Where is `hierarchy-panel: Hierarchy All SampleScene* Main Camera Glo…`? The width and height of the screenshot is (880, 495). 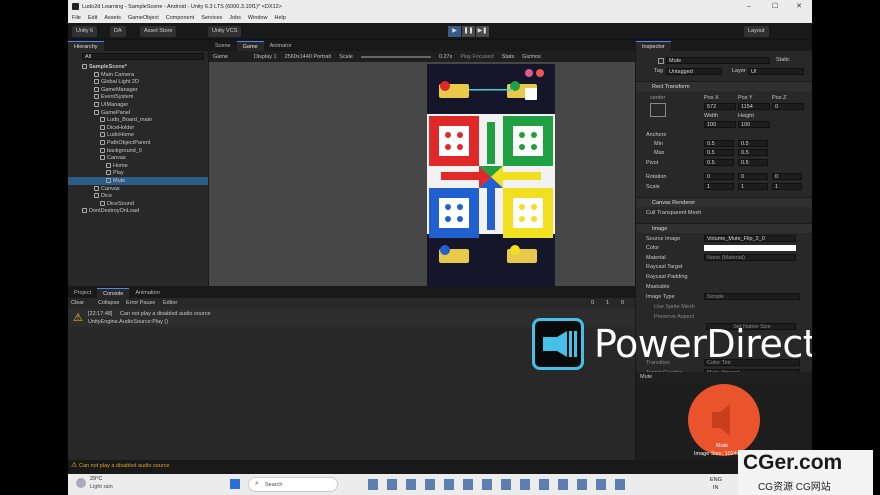
hierarchy-panel: Hierarchy All SampleScene* Main Camera Glo… is located at coordinates (138, 163).